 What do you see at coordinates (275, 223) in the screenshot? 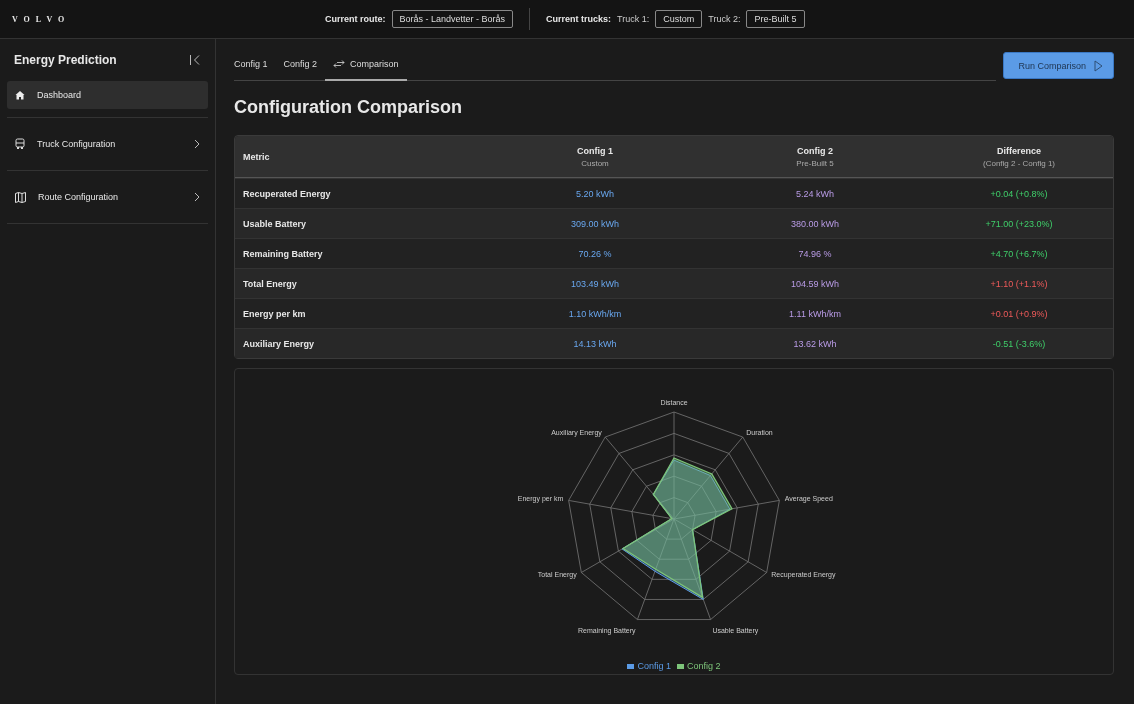
I see `table-cell: Usable Battery` at bounding box center [275, 223].